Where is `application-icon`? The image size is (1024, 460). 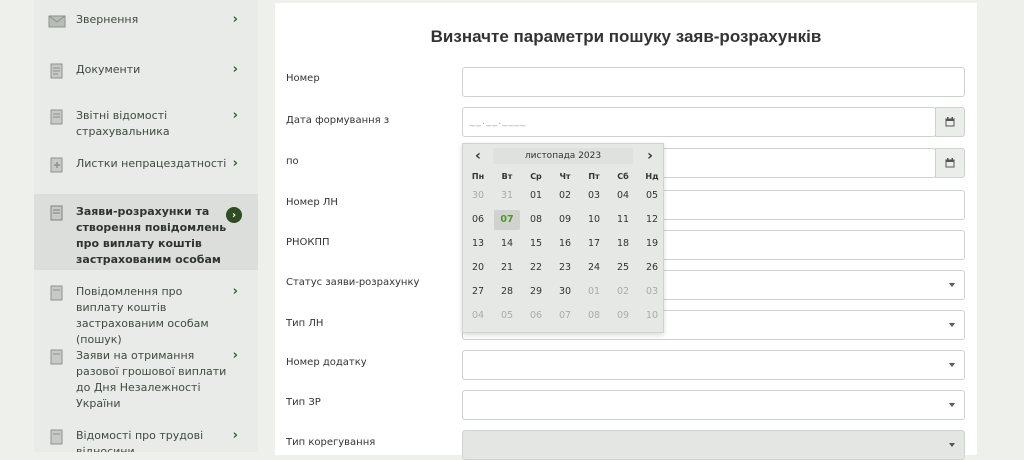 application-icon is located at coordinates (56, 213).